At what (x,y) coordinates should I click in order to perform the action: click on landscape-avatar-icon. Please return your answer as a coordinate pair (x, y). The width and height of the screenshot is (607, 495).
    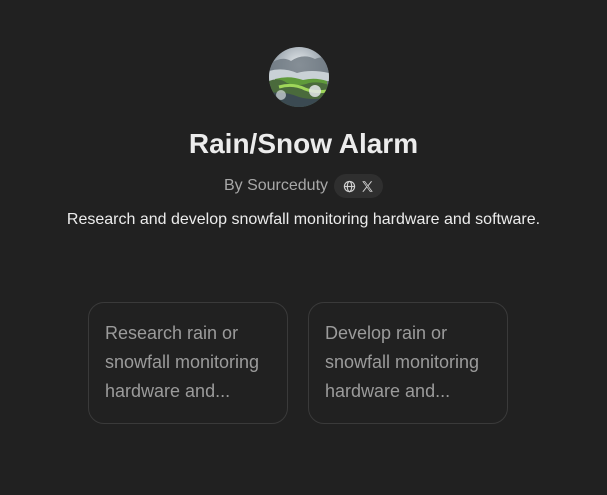
    Looking at the image, I should click on (299, 77).